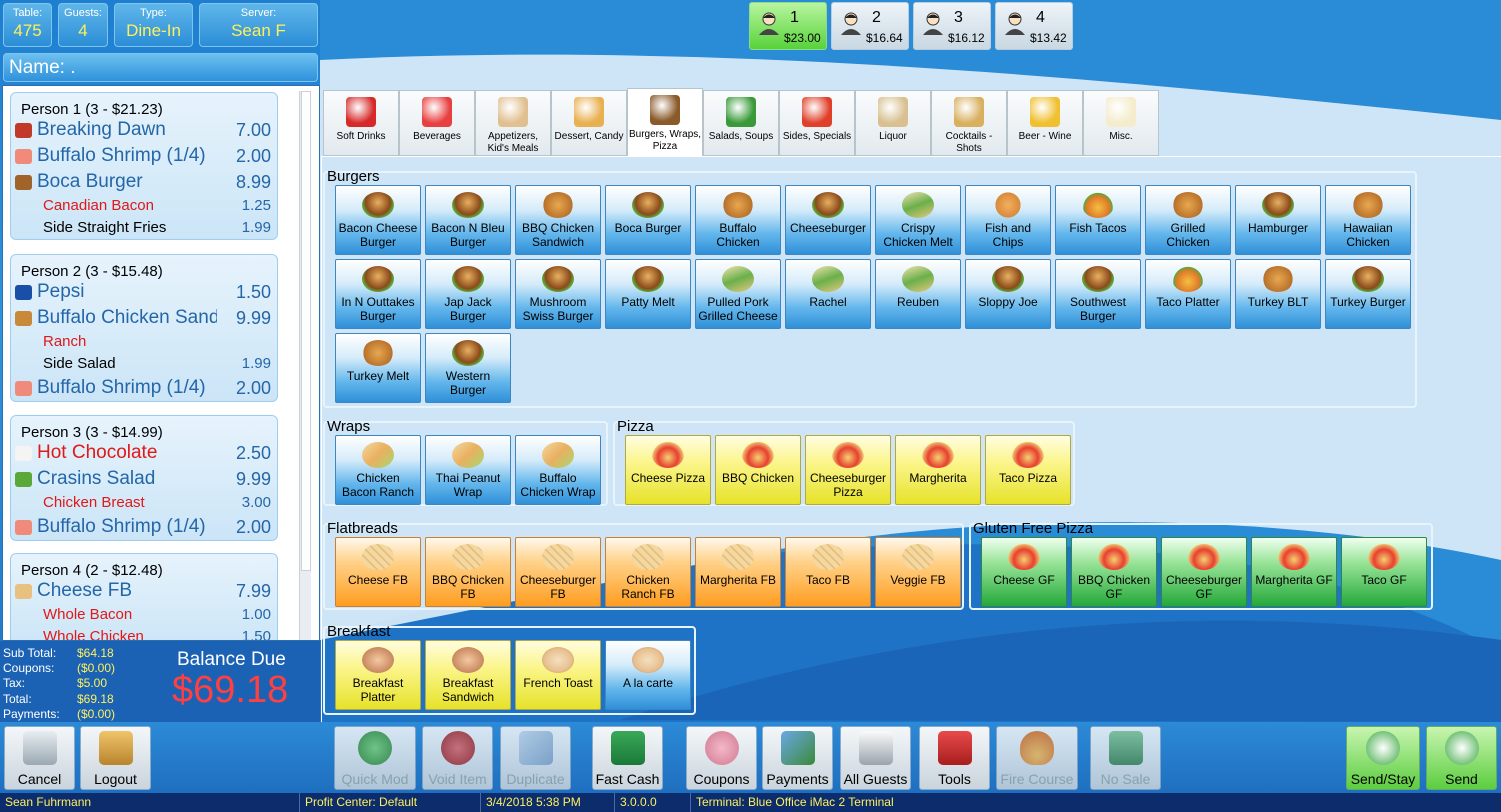 The width and height of the screenshot is (1501, 812). What do you see at coordinates (1384, 572) in the screenshot?
I see `menu-item-taco-gf: Taco GF` at bounding box center [1384, 572].